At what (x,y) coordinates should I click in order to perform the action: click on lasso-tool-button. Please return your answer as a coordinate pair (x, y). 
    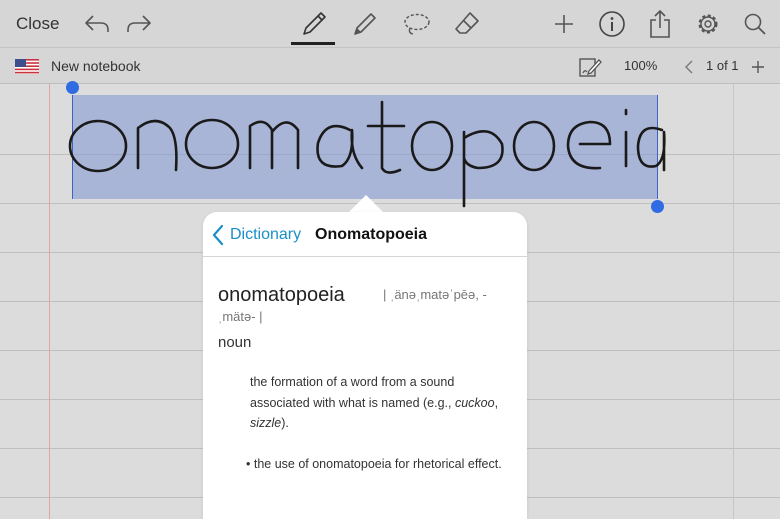
    Looking at the image, I should click on (417, 23).